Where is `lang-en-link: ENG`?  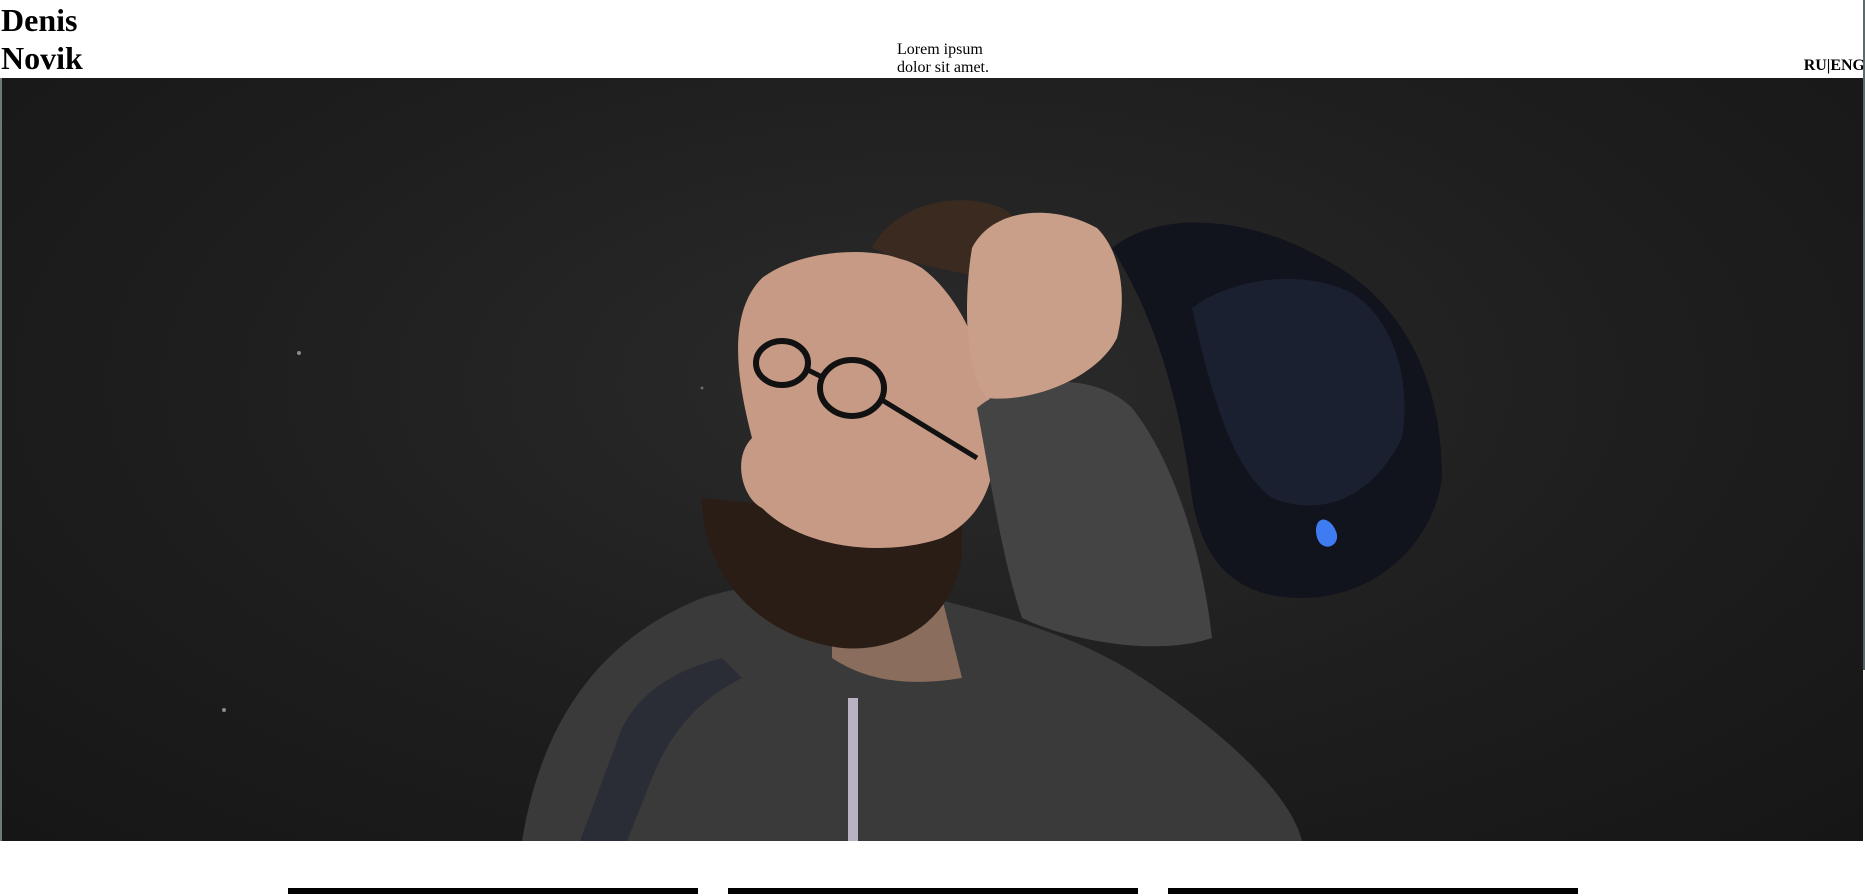
lang-en-link: ENG is located at coordinates (1847, 65).